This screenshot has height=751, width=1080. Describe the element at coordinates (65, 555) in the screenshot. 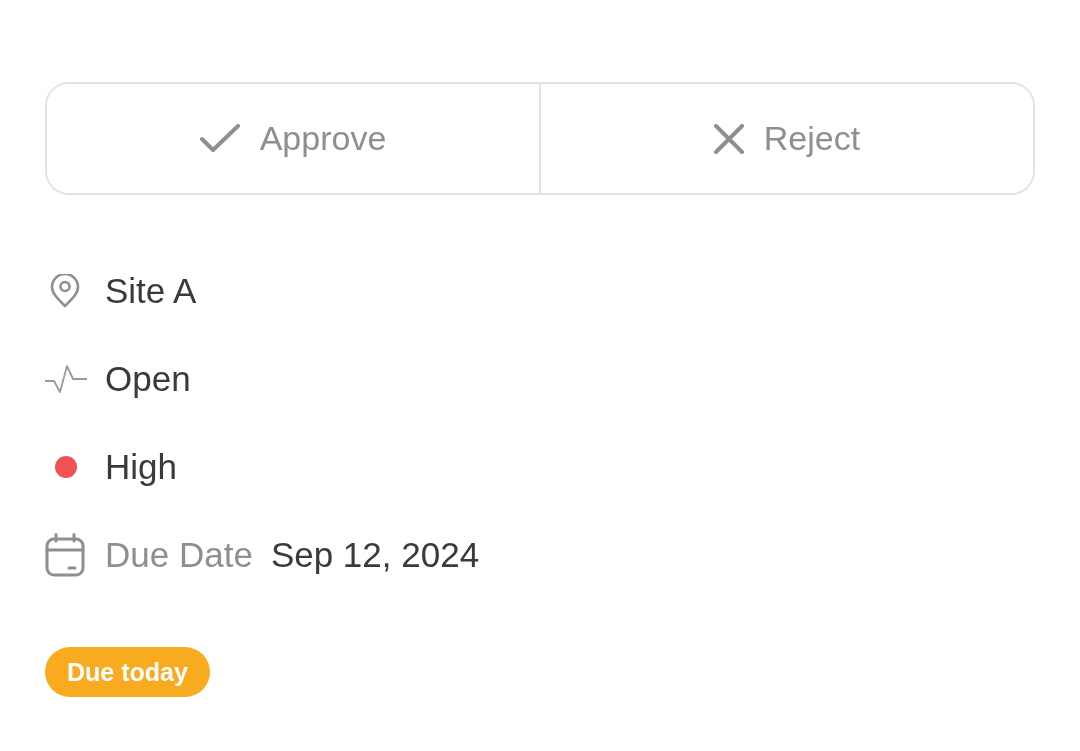

I see `calendar-icon` at that location.